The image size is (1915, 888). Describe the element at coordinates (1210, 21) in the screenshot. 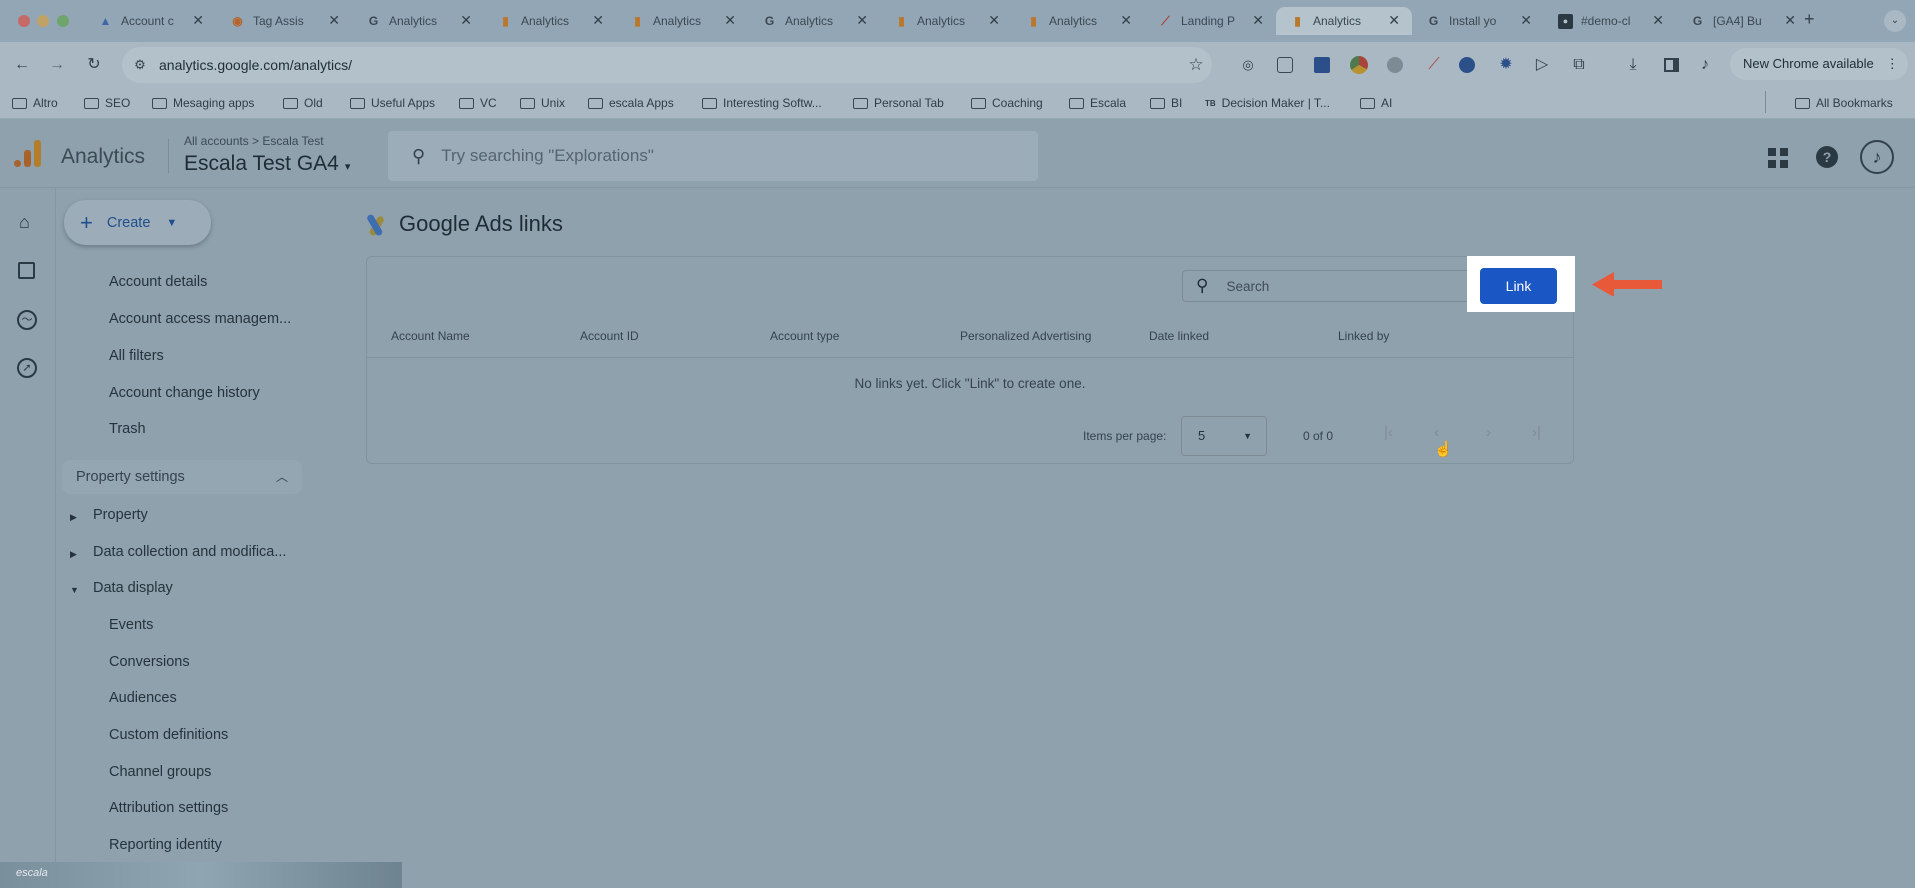

I see `browser-tab: ⟋ Landing P ✕` at that location.